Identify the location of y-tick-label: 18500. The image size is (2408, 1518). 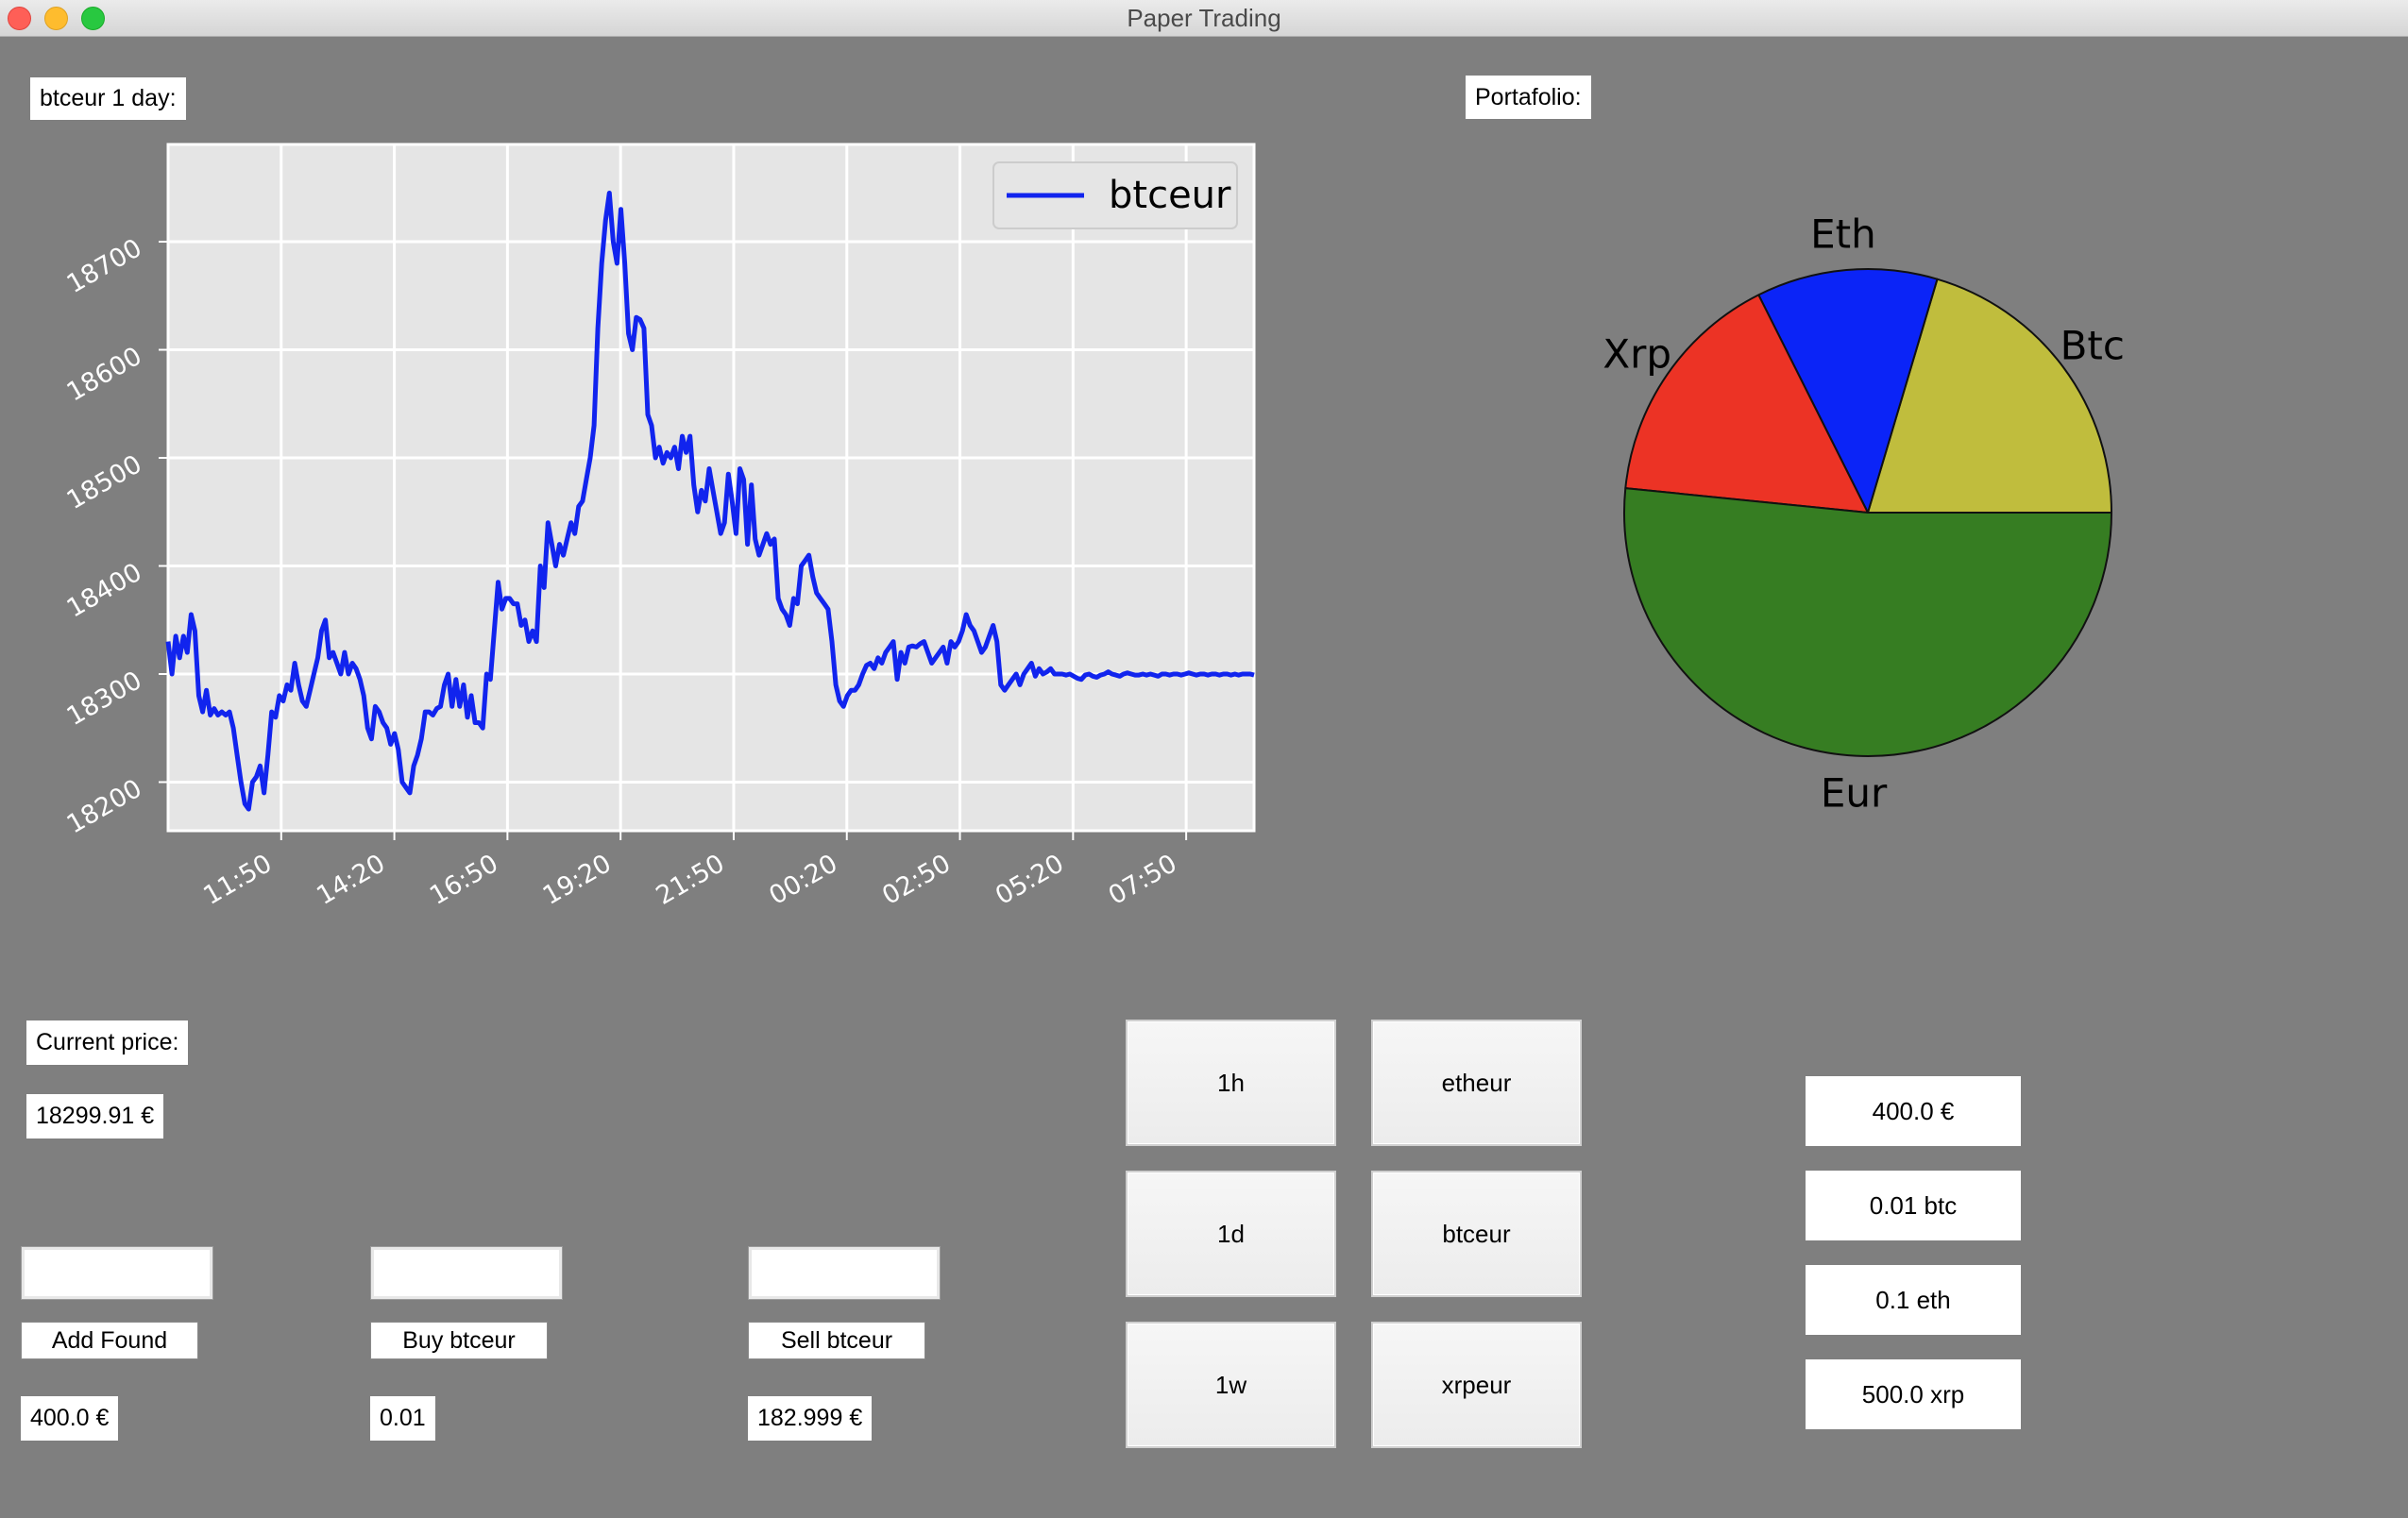
(104, 482).